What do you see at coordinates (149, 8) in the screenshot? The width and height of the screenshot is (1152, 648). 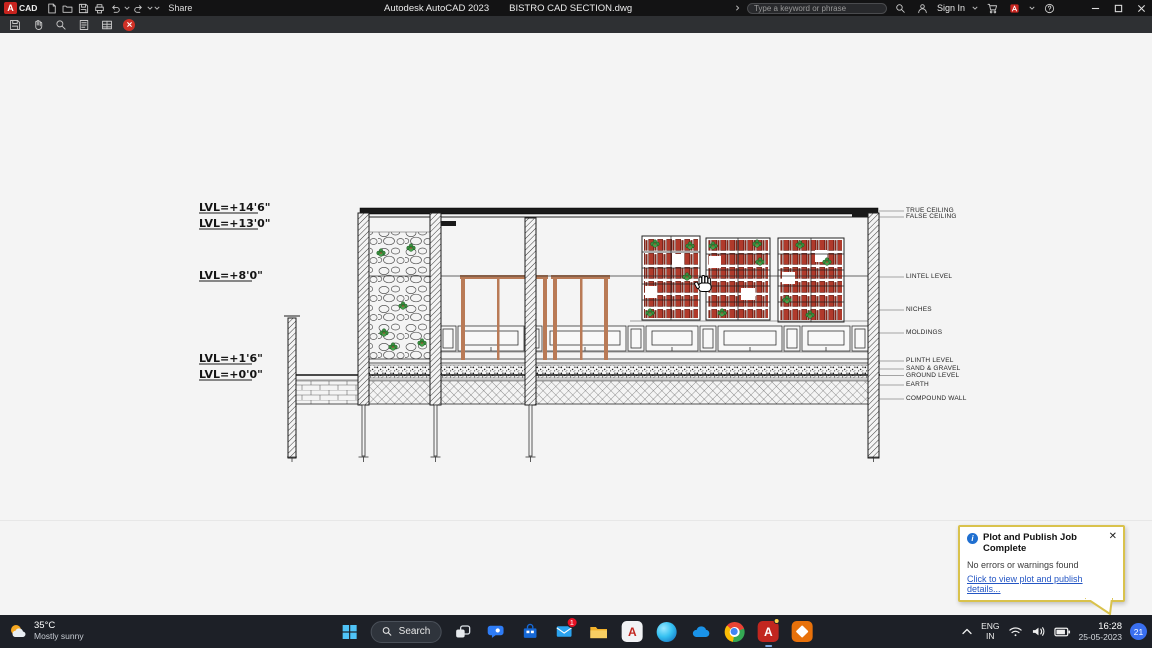 I see `redo-dropdown-caret` at bounding box center [149, 8].